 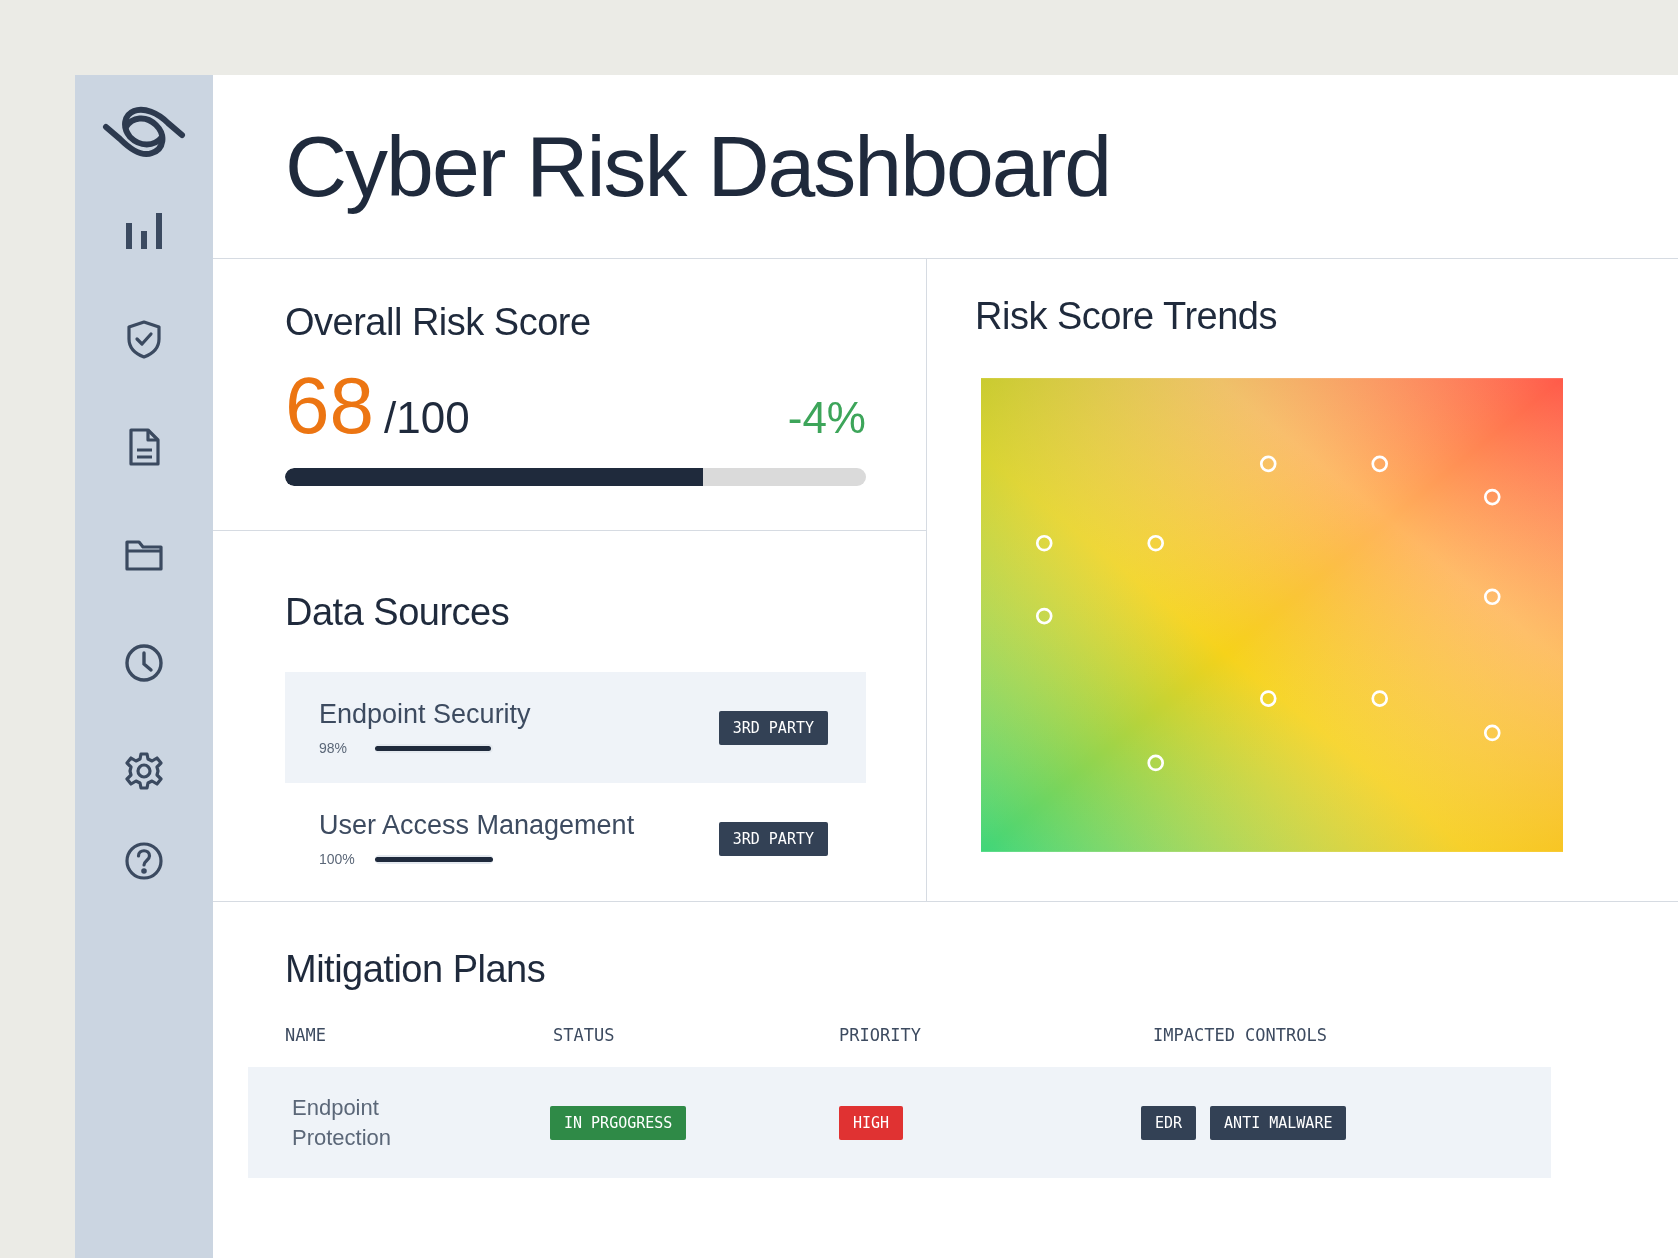 What do you see at coordinates (477, 825) in the screenshot?
I see `data-source-name: User Access Management` at bounding box center [477, 825].